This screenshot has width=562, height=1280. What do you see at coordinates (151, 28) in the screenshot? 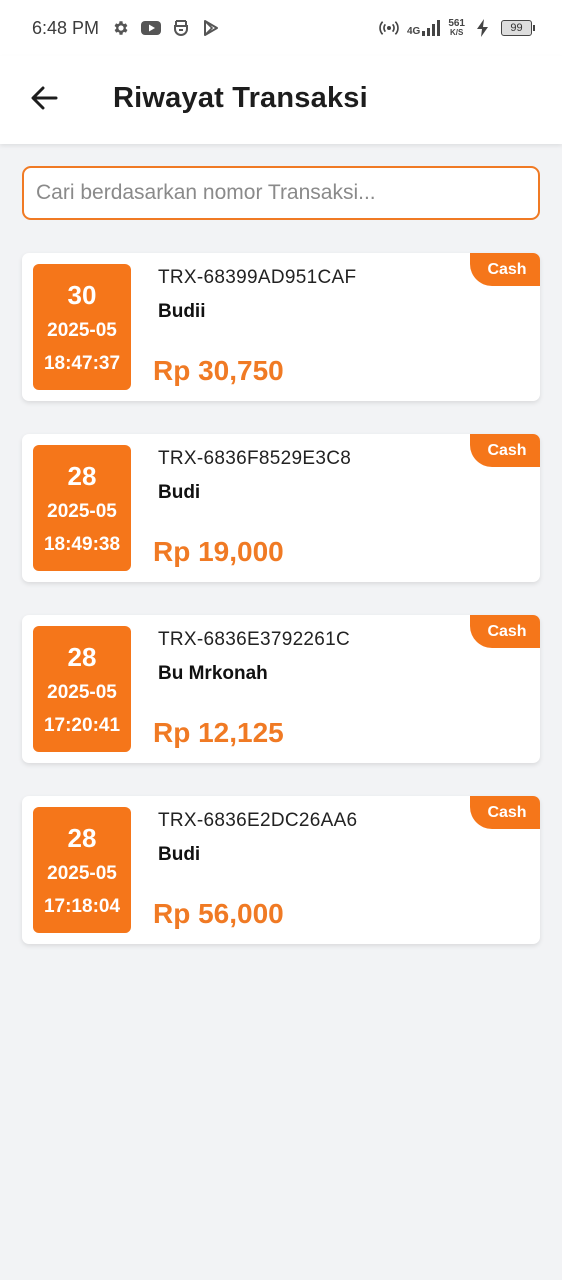
I see `youtube-icon` at bounding box center [151, 28].